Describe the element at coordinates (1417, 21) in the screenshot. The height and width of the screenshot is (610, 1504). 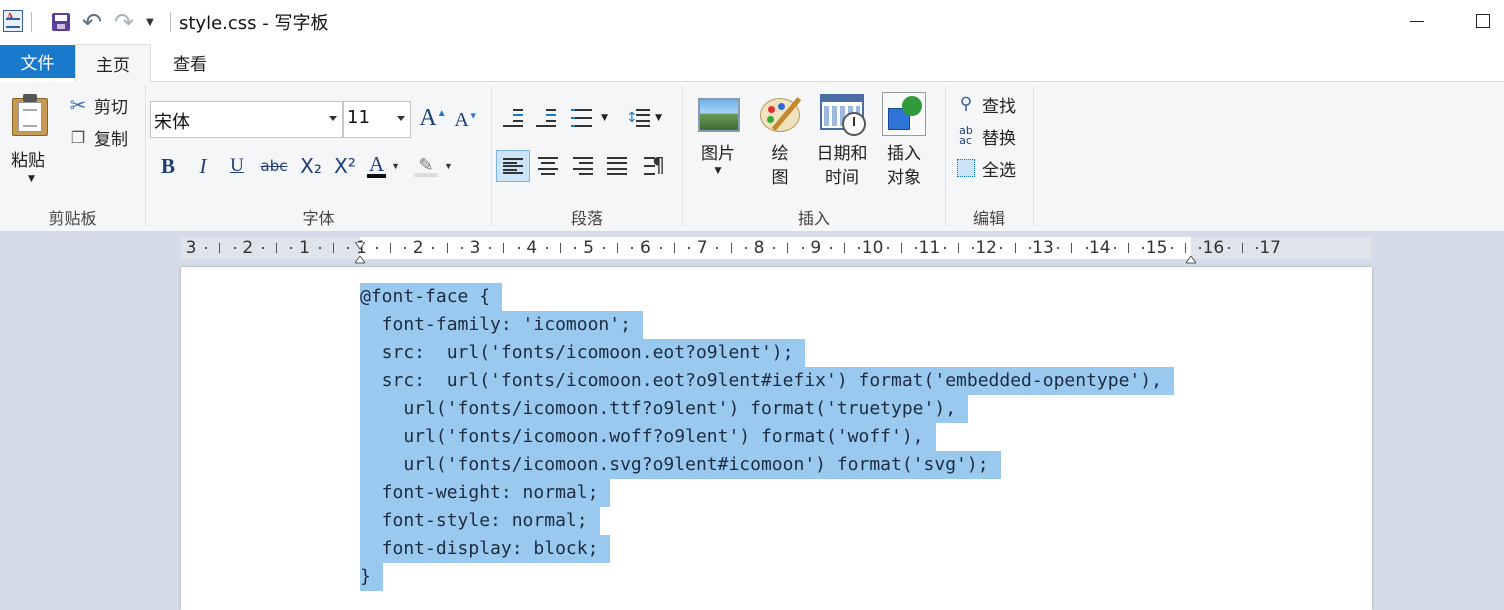
I see `minimize-button` at that location.